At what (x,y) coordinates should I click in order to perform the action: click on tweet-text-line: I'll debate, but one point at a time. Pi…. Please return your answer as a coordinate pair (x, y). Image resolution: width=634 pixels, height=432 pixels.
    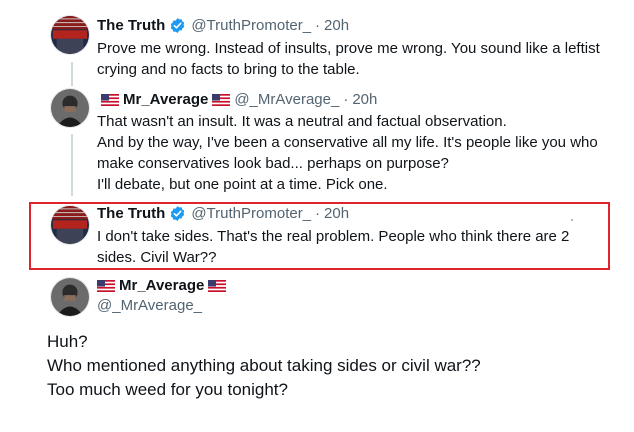
    Looking at the image, I should click on (242, 184).